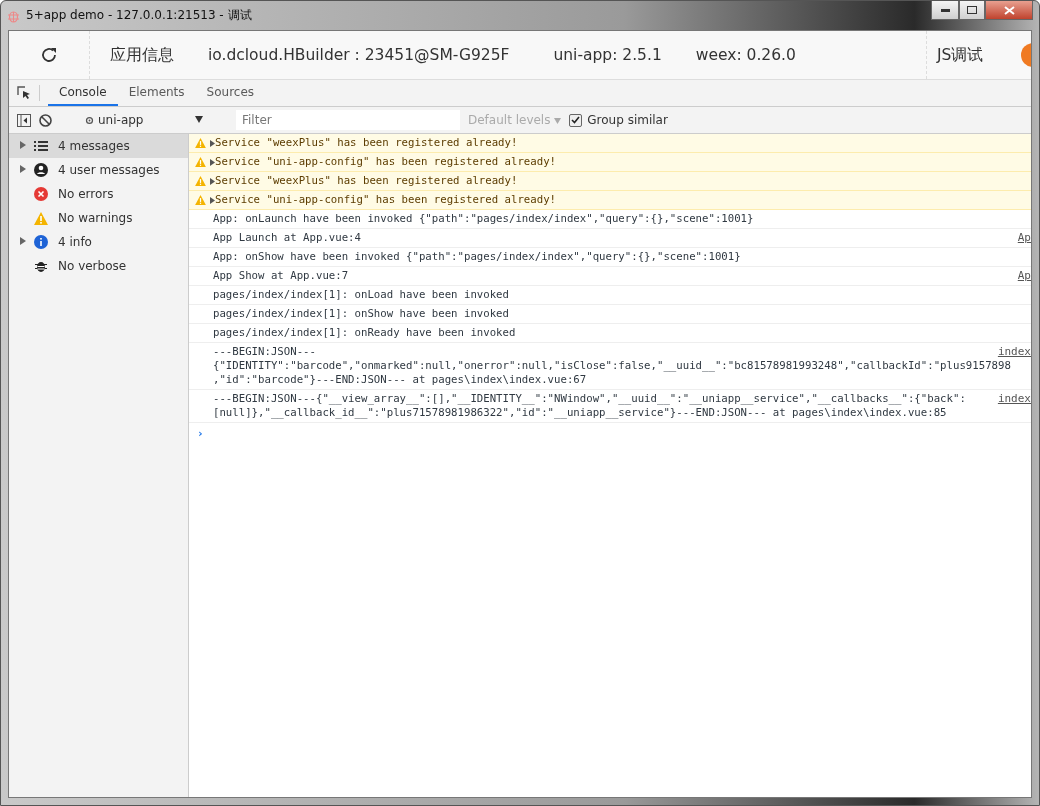 This screenshot has width=1040, height=806. Describe the element at coordinates (576, 120) in the screenshot. I see `group-similar-checkbox` at that location.